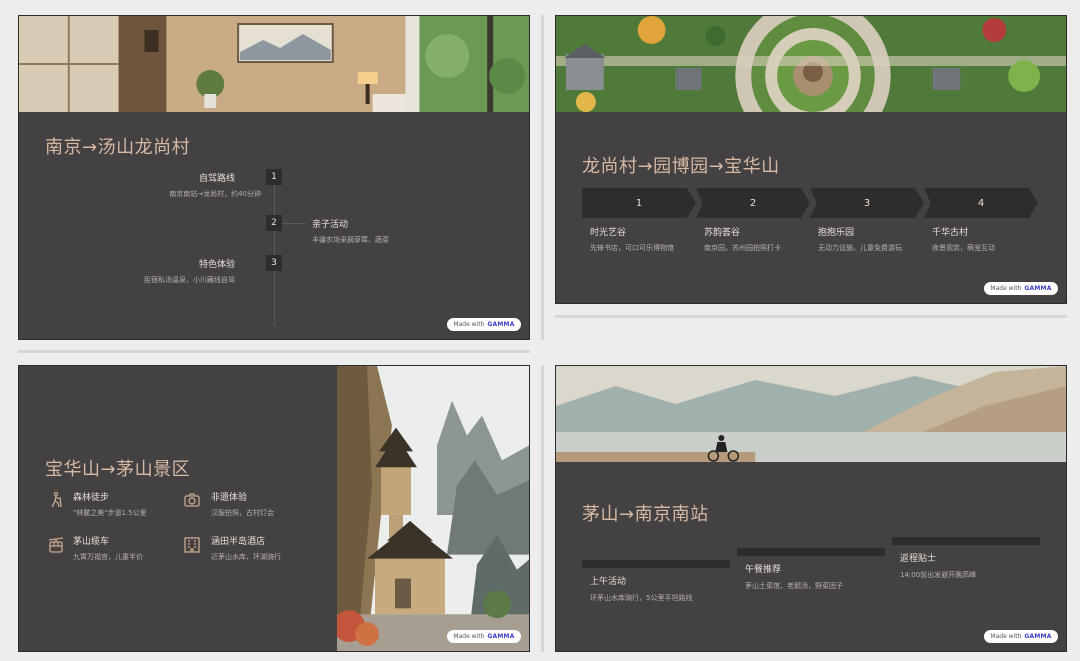 The width and height of the screenshot is (1080, 661). What do you see at coordinates (950, 233) in the screenshot?
I see `step-label: 千华古村` at bounding box center [950, 233].